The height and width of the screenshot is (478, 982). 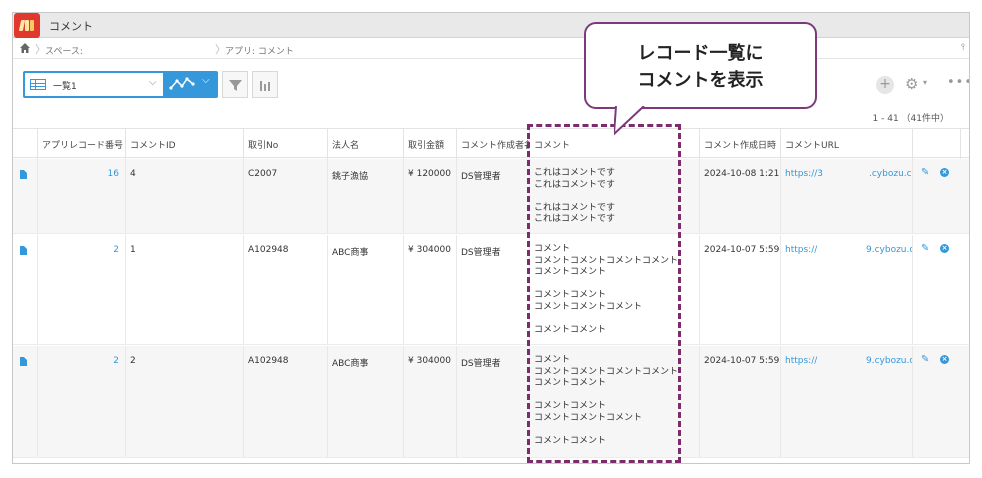 What do you see at coordinates (700, 65) in the screenshot?
I see `callout-bubble: レコード一覧に コメントを表示` at bounding box center [700, 65].